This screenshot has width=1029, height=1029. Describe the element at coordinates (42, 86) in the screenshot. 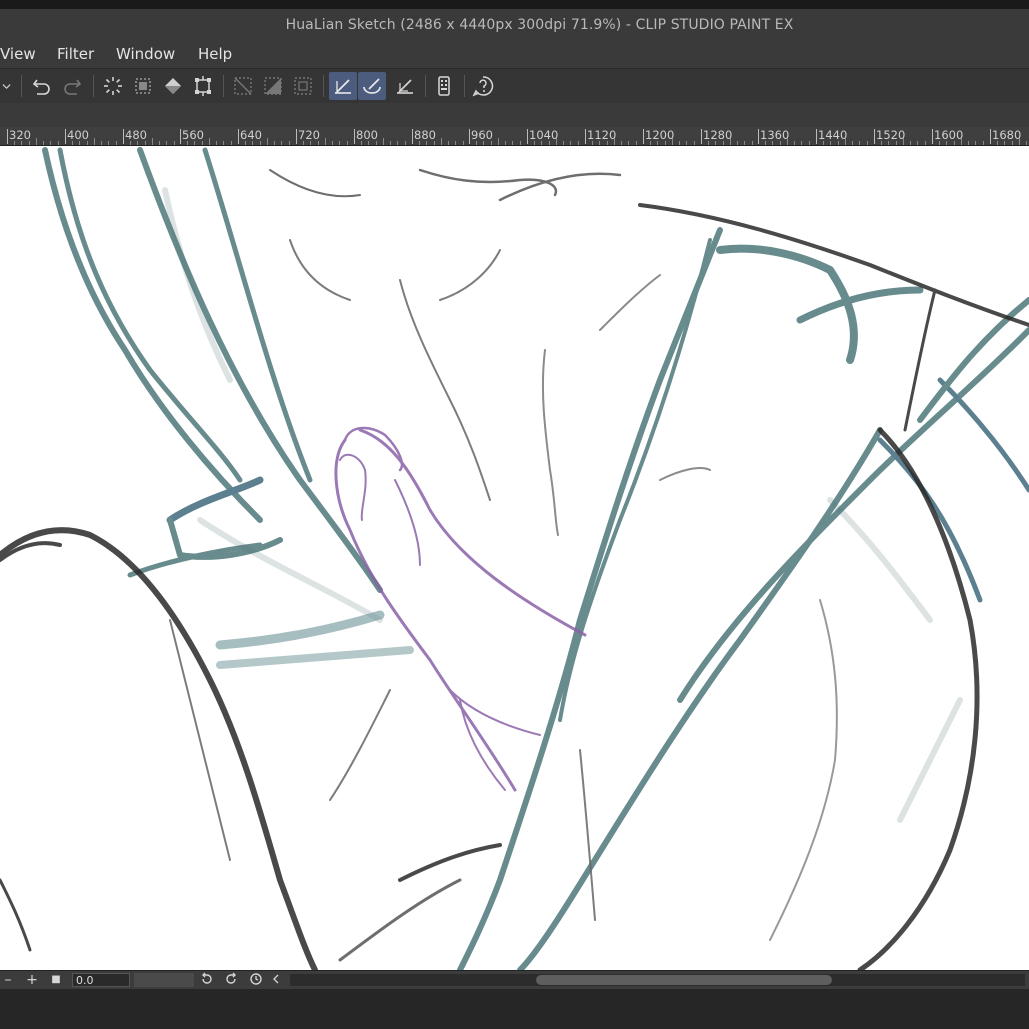

I see `undo-icon` at that location.